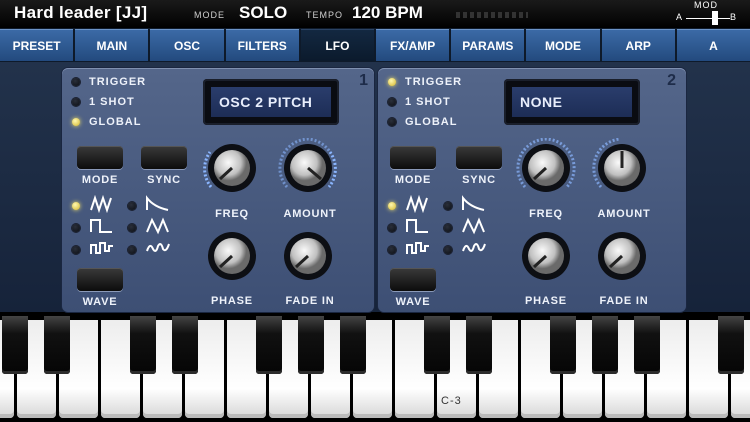 This screenshot has height=422, width=750. I want to click on lfo1-trigger-option: TRIGGER, so click(109, 82).